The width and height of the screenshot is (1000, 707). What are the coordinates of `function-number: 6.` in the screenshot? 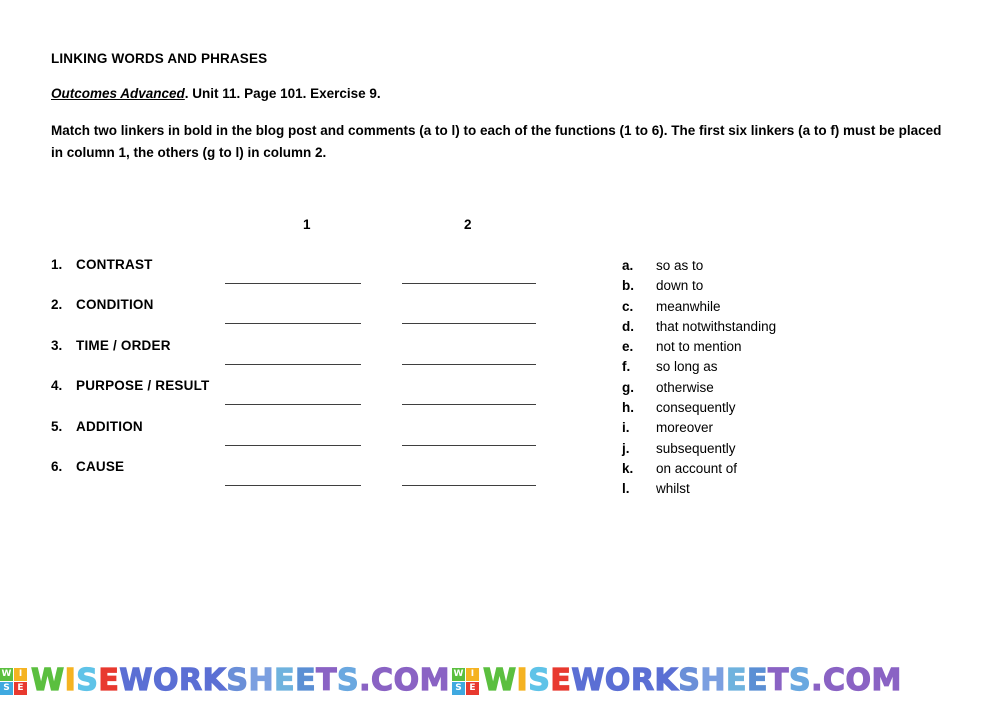 It's located at (57, 466).